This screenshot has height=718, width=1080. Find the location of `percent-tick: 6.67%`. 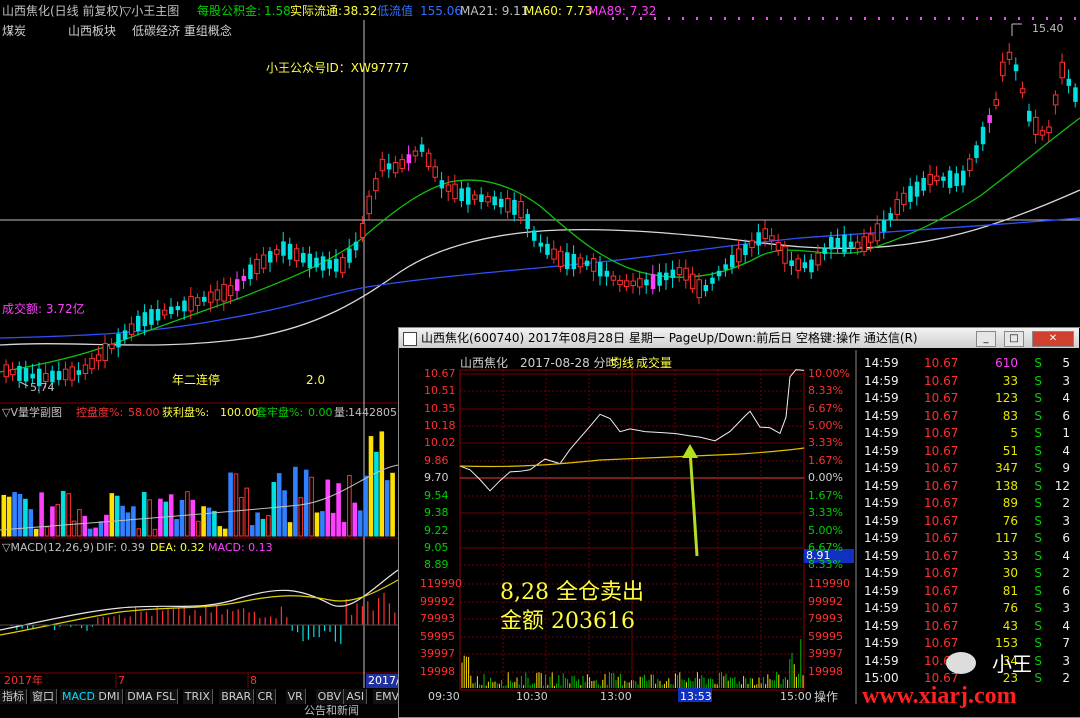

percent-tick: 6.67% is located at coordinates (825, 408).